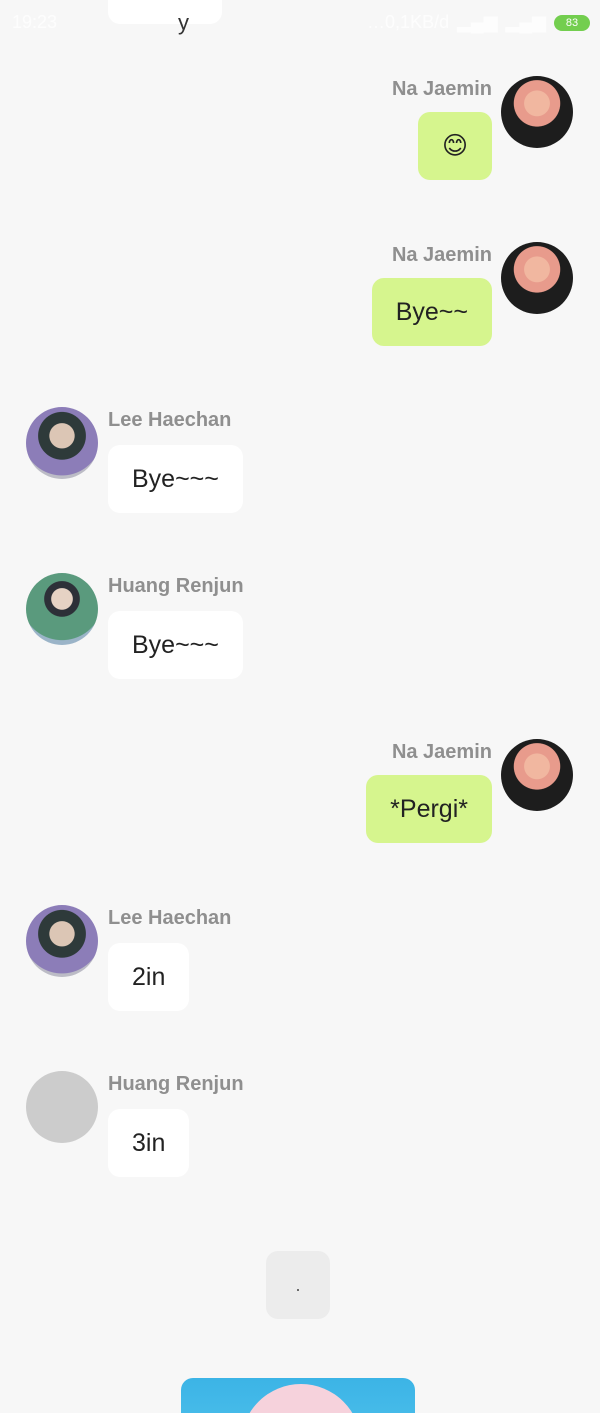 Image resolution: width=600 pixels, height=1413 pixels. I want to click on message-bubble: 3in, so click(149, 1143).